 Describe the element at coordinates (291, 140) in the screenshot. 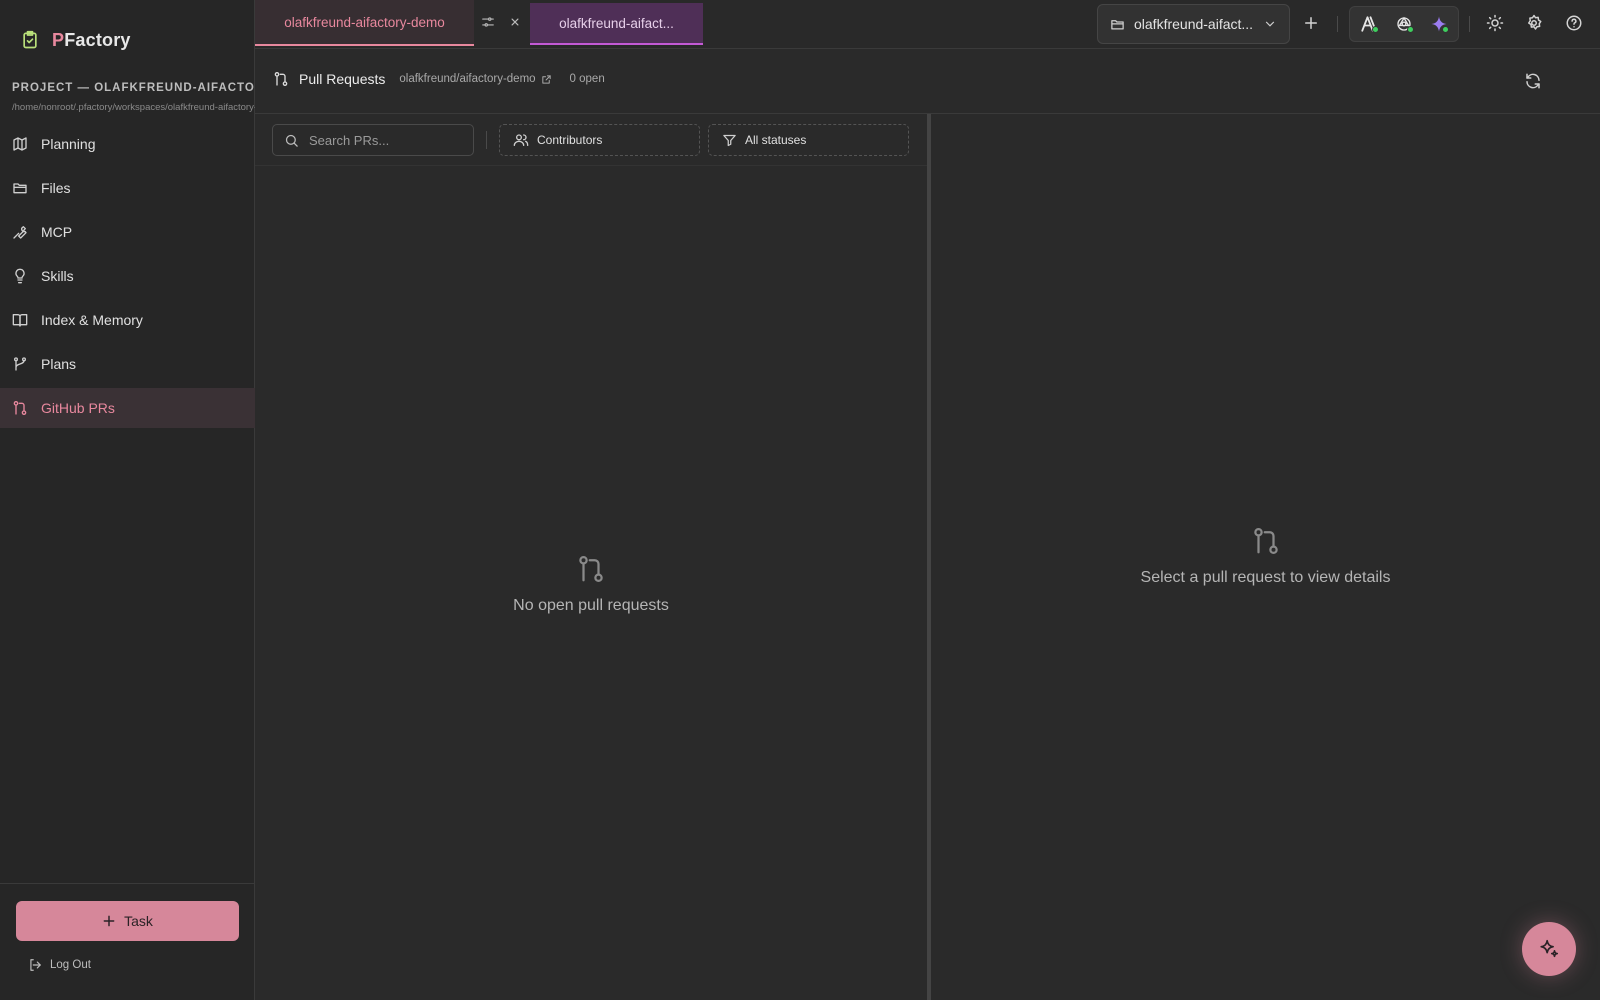

I see `search-icon` at that location.